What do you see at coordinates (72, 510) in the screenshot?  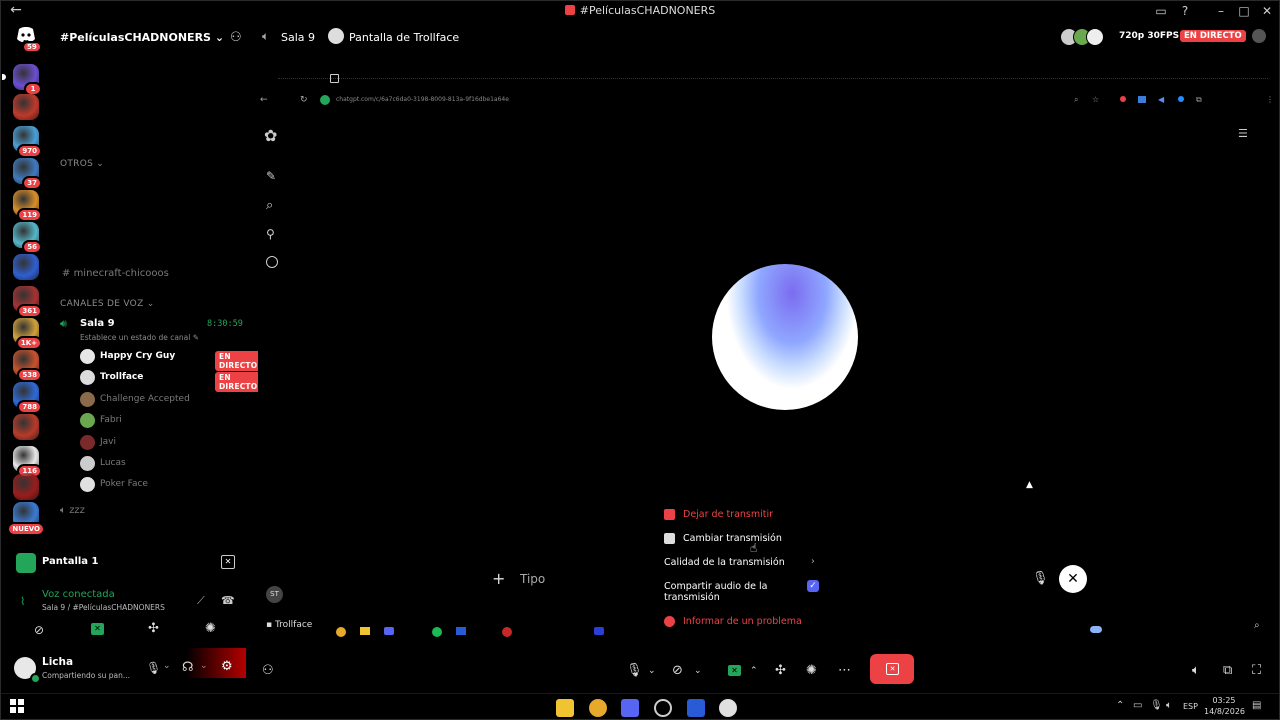 I see `voice-channel-zzz: 🔈︎ zzz` at bounding box center [72, 510].